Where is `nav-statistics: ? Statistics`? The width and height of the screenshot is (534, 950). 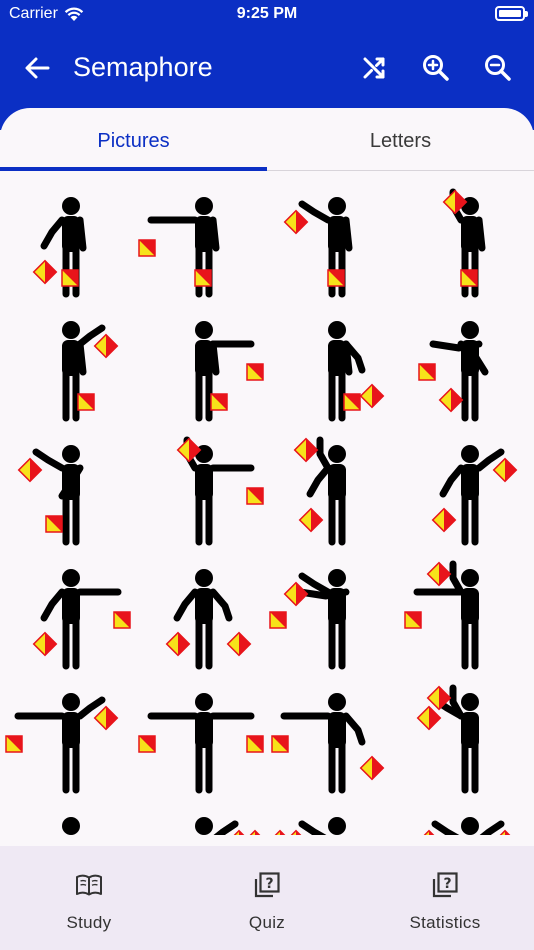 nav-statistics: ? Statistics is located at coordinates (445, 898).